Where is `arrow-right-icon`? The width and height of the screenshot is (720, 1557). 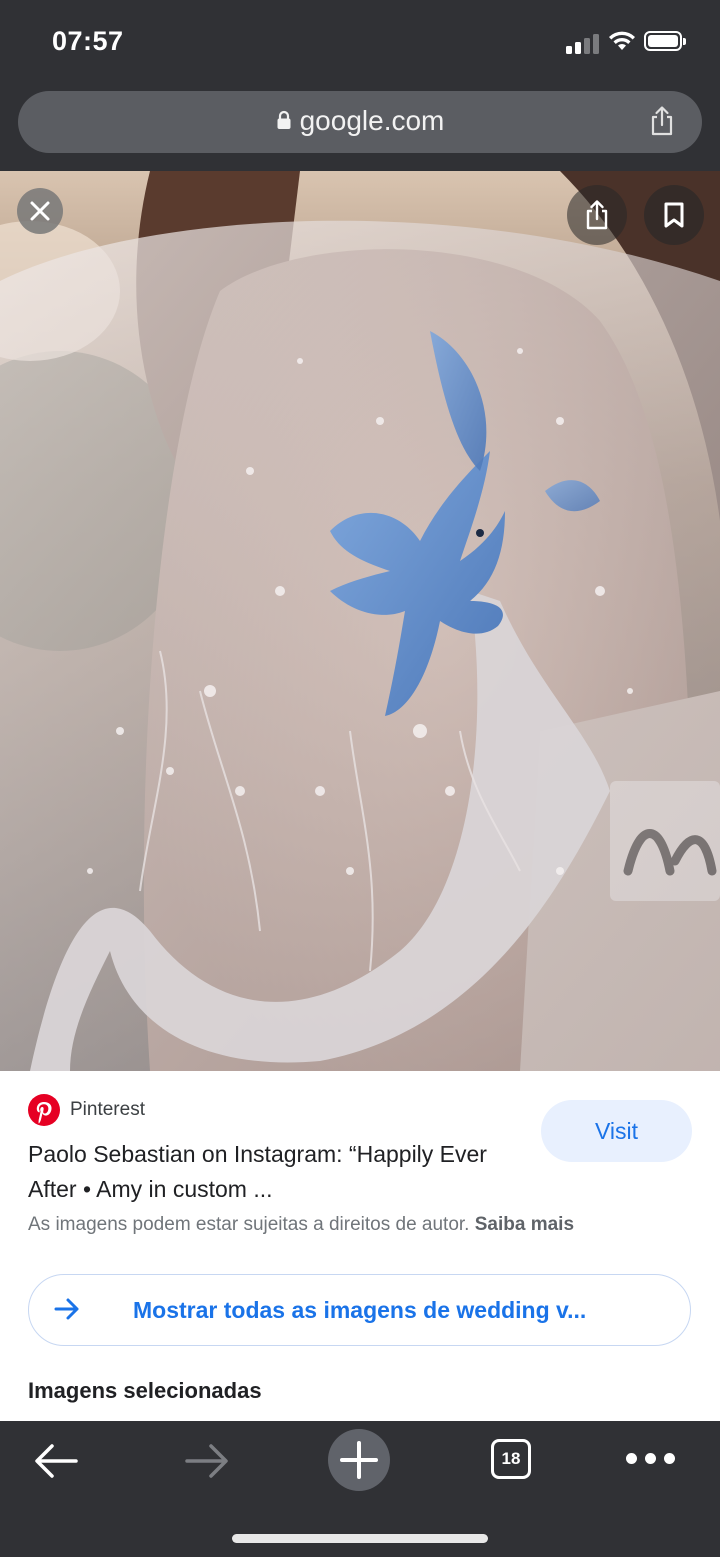
arrow-right-icon is located at coordinates (66, 1309).